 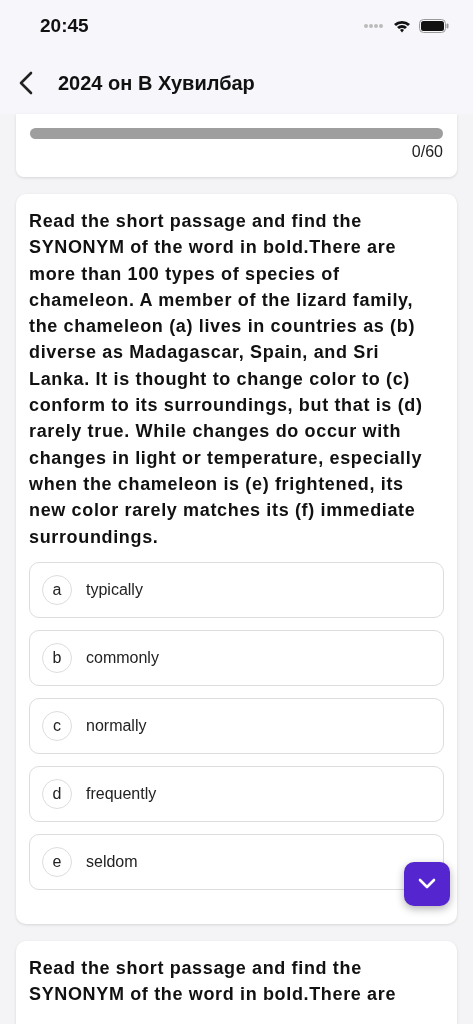 What do you see at coordinates (374, 26) in the screenshot?
I see `signal-icon` at bounding box center [374, 26].